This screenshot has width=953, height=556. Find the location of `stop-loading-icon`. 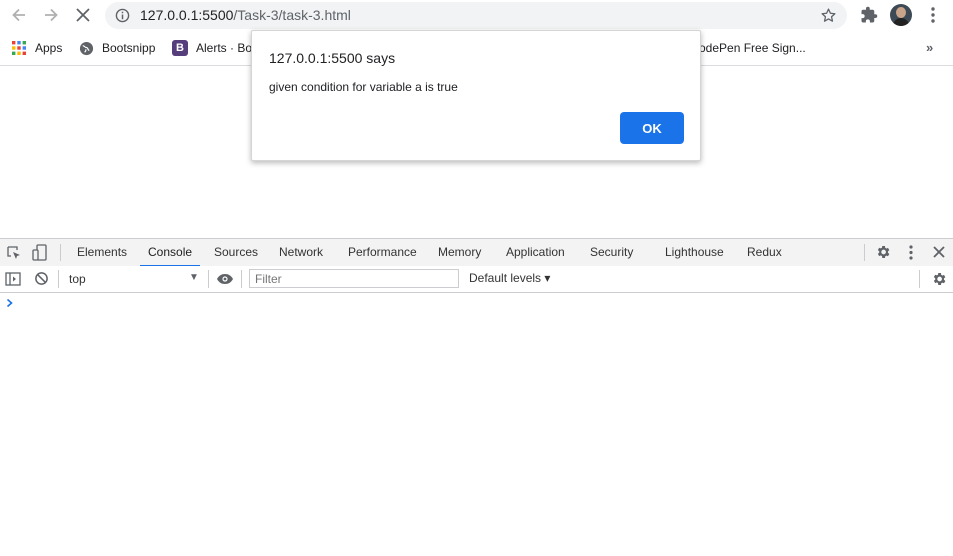

stop-loading-icon is located at coordinates (83, 15).